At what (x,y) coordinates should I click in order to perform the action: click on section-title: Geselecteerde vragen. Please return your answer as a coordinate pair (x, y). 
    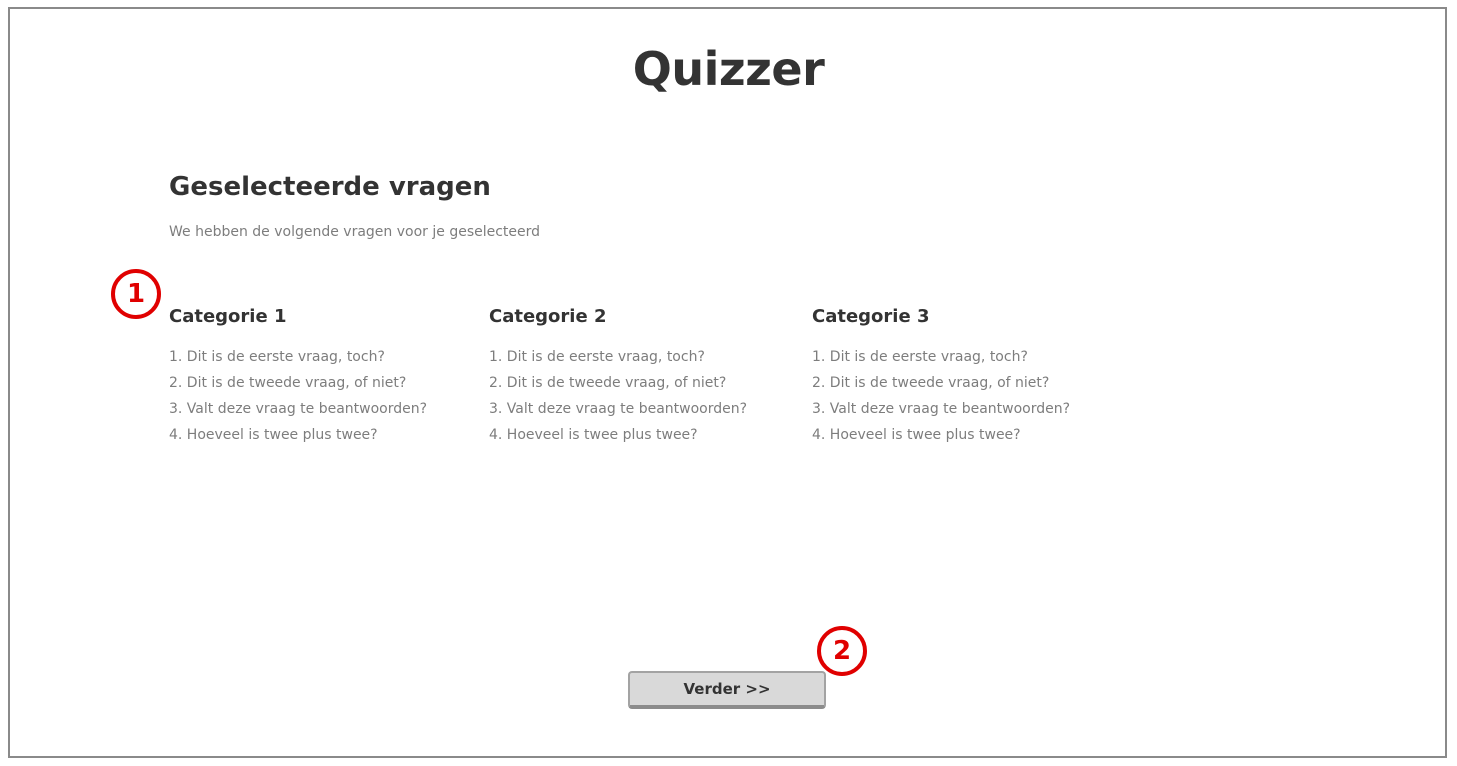
    Looking at the image, I should click on (330, 187).